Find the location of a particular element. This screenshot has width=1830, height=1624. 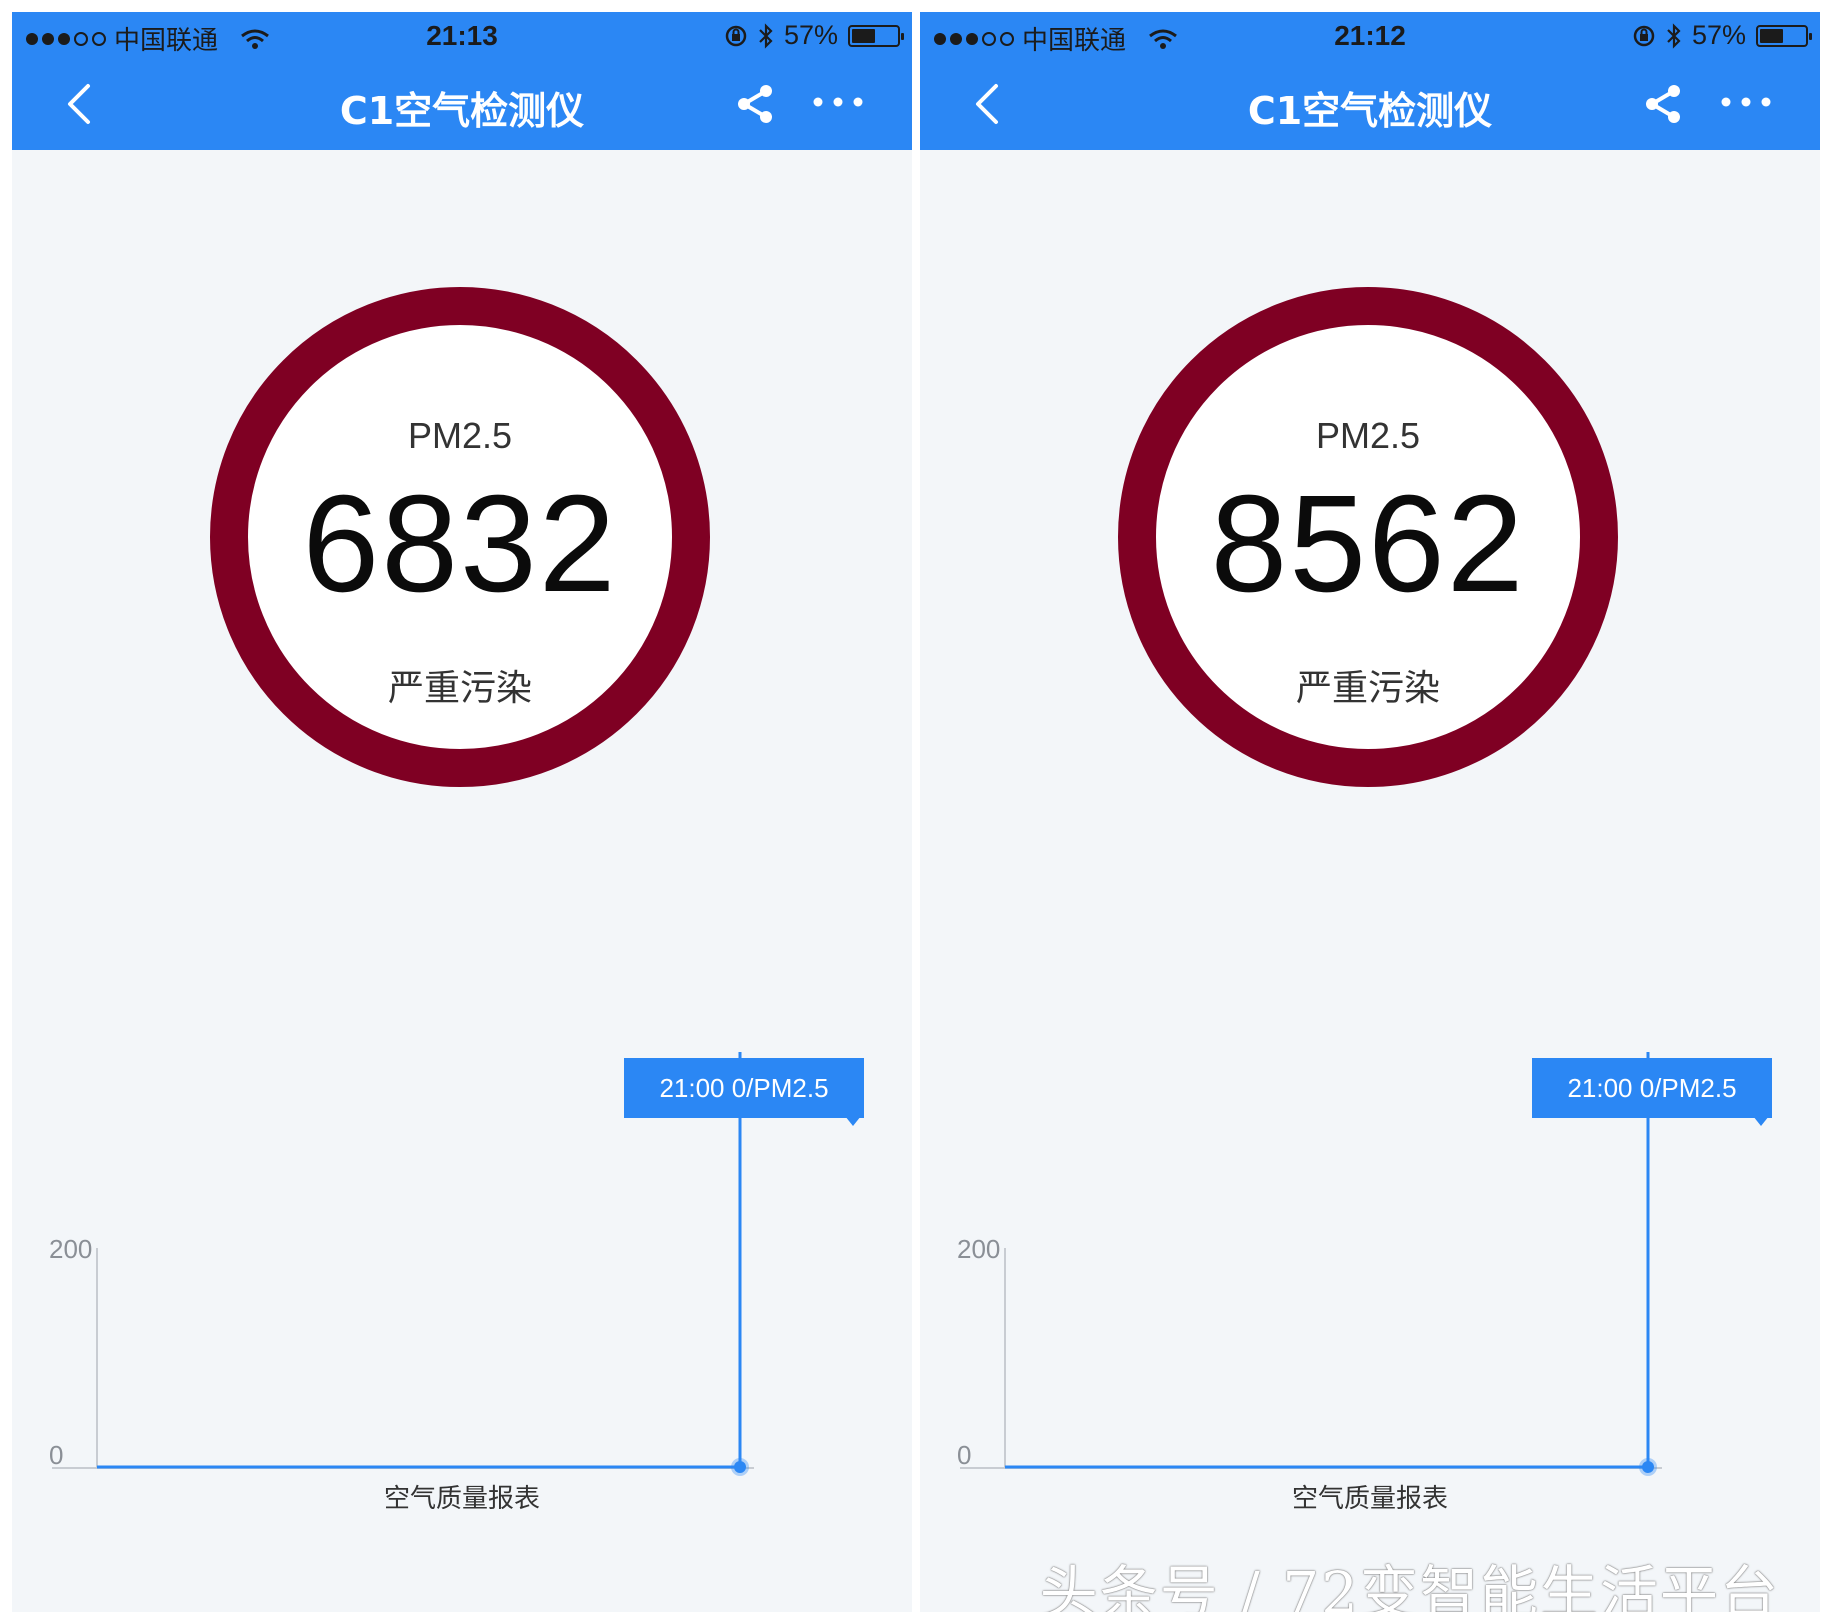

gauge-value: 6832 is located at coordinates (460, 544).